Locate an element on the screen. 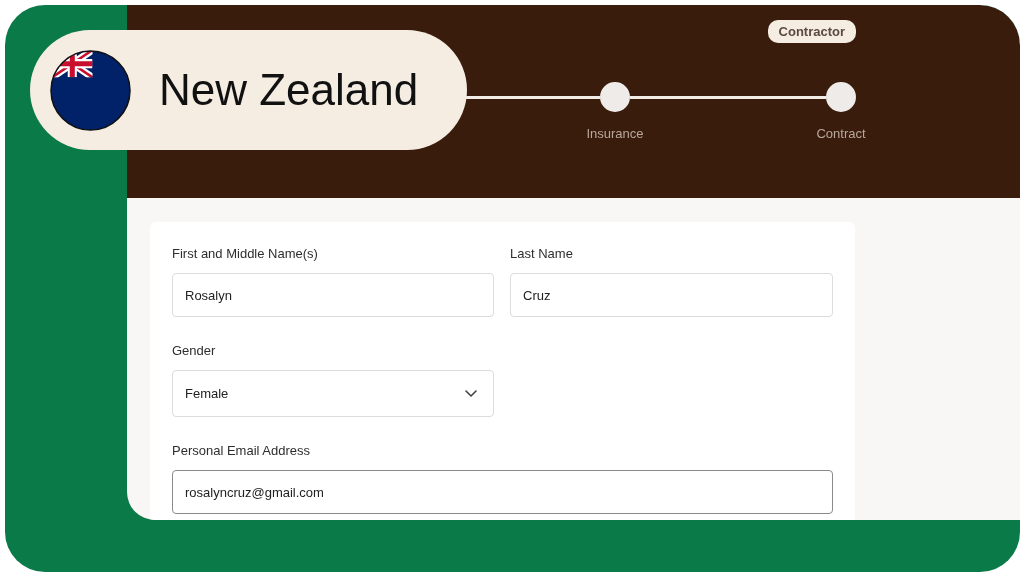  step-label: Contract is located at coordinates (841, 133).